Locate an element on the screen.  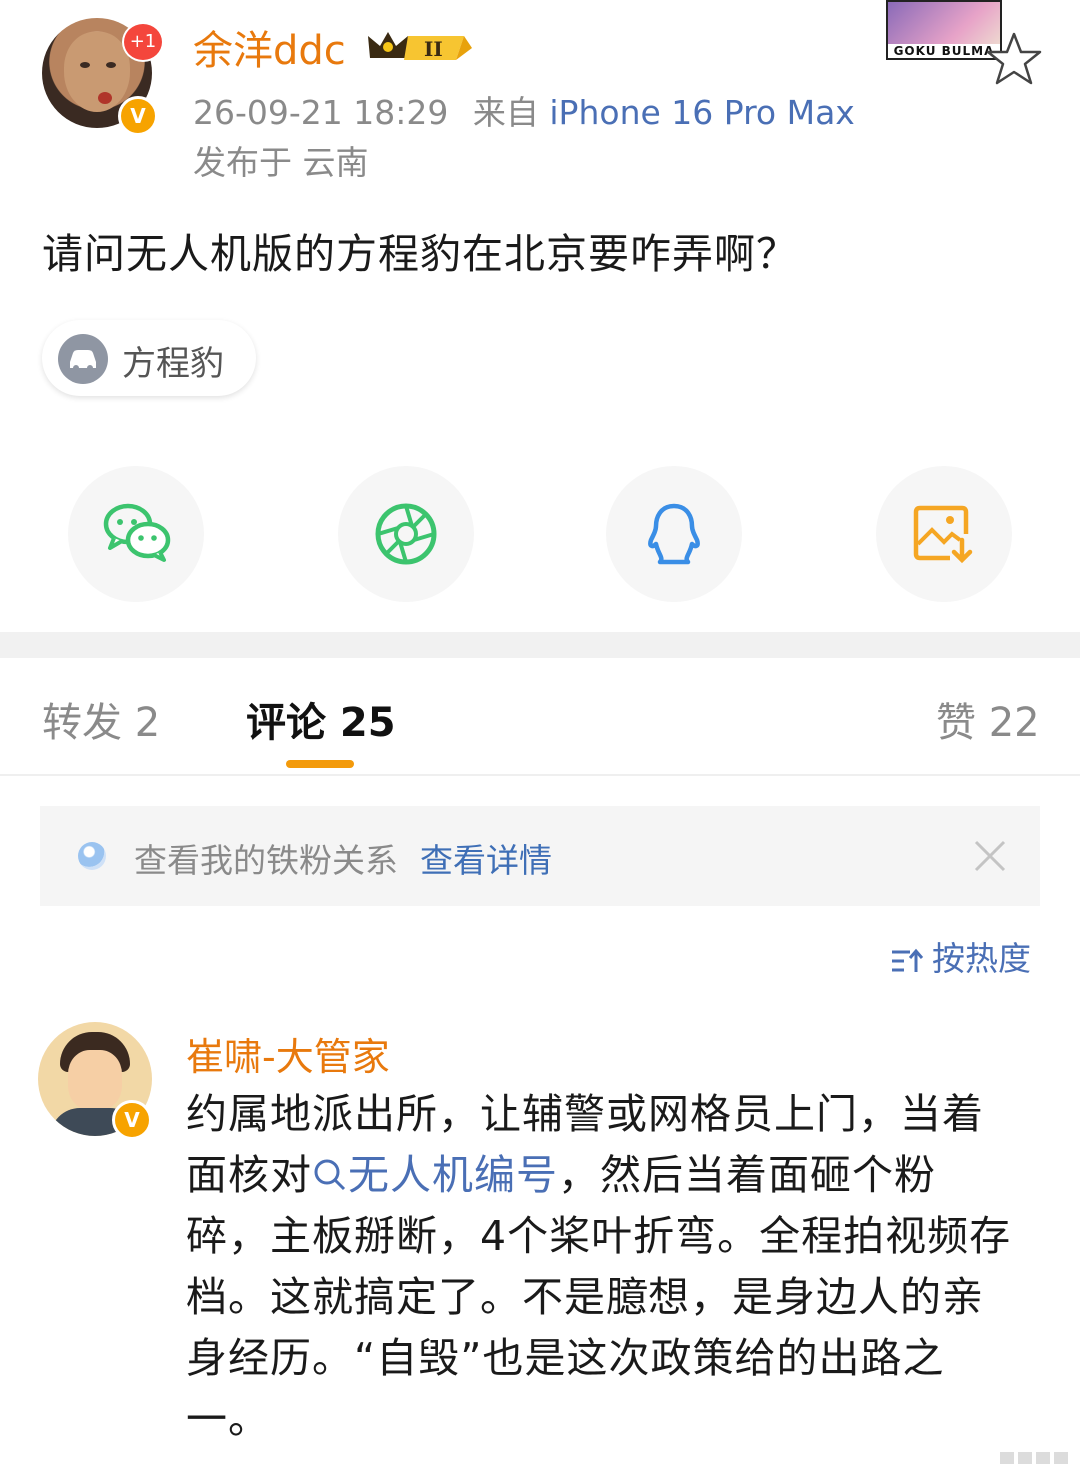
save-image-button is located at coordinates (944, 534).